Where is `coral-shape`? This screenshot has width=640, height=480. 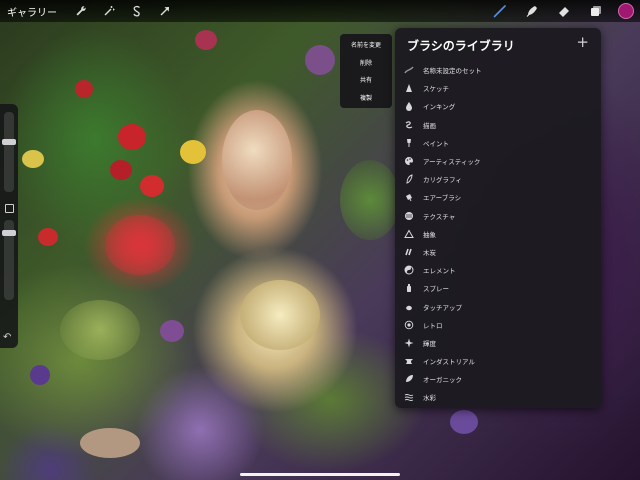 coral-shape is located at coordinates (140, 245).